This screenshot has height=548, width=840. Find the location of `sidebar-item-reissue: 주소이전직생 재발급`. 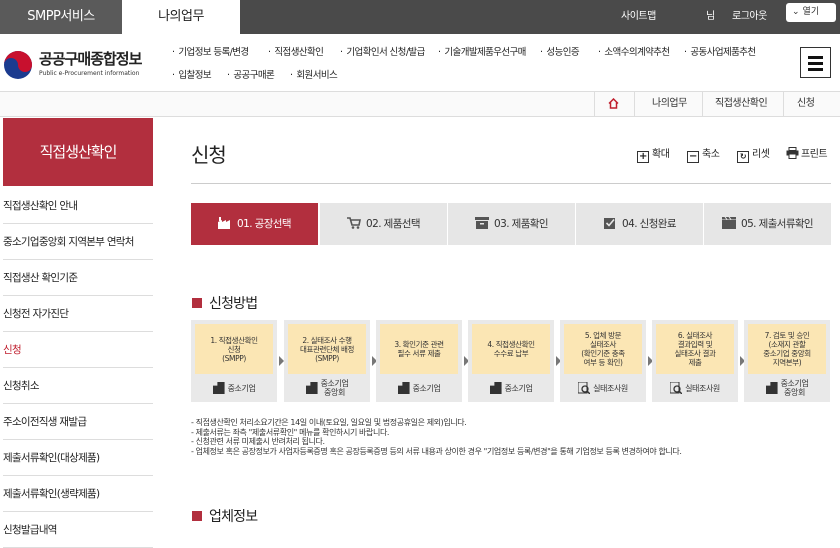

sidebar-item-reissue: 주소이전직생 재발급 is located at coordinates (78, 422).